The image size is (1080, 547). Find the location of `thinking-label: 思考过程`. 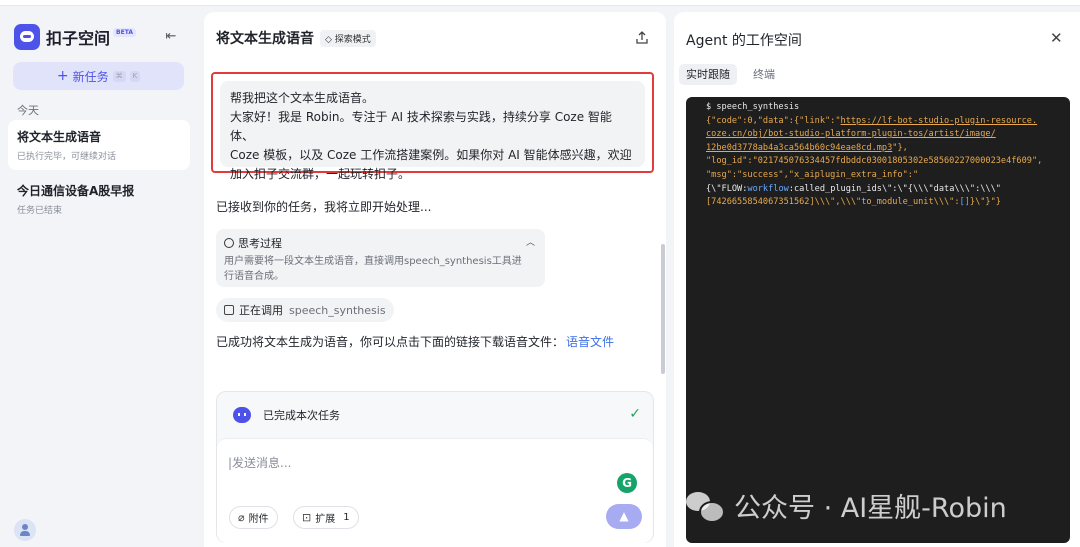

thinking-label: 思考过程 is located at coordinates (260, 243).